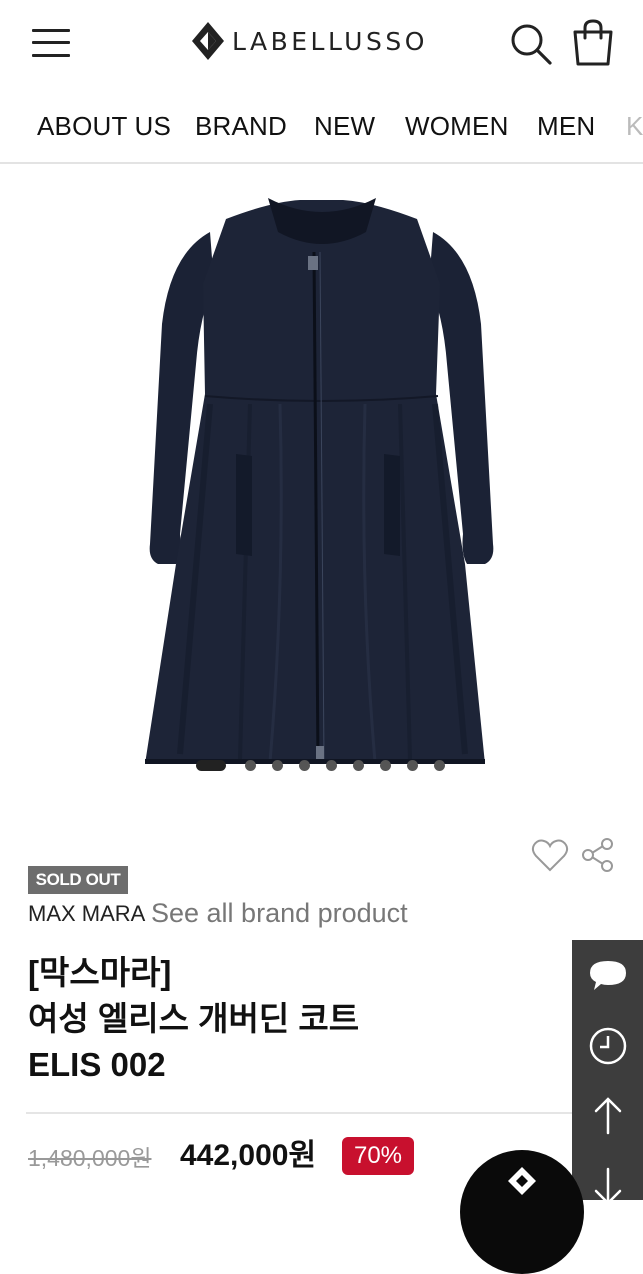  I want to click on nav-item-partial: K, so click(634, 126).